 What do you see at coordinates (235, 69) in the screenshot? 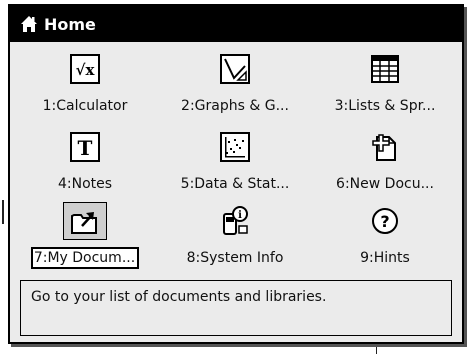
I see `graphs-icon` at bounding box center [235, 69].